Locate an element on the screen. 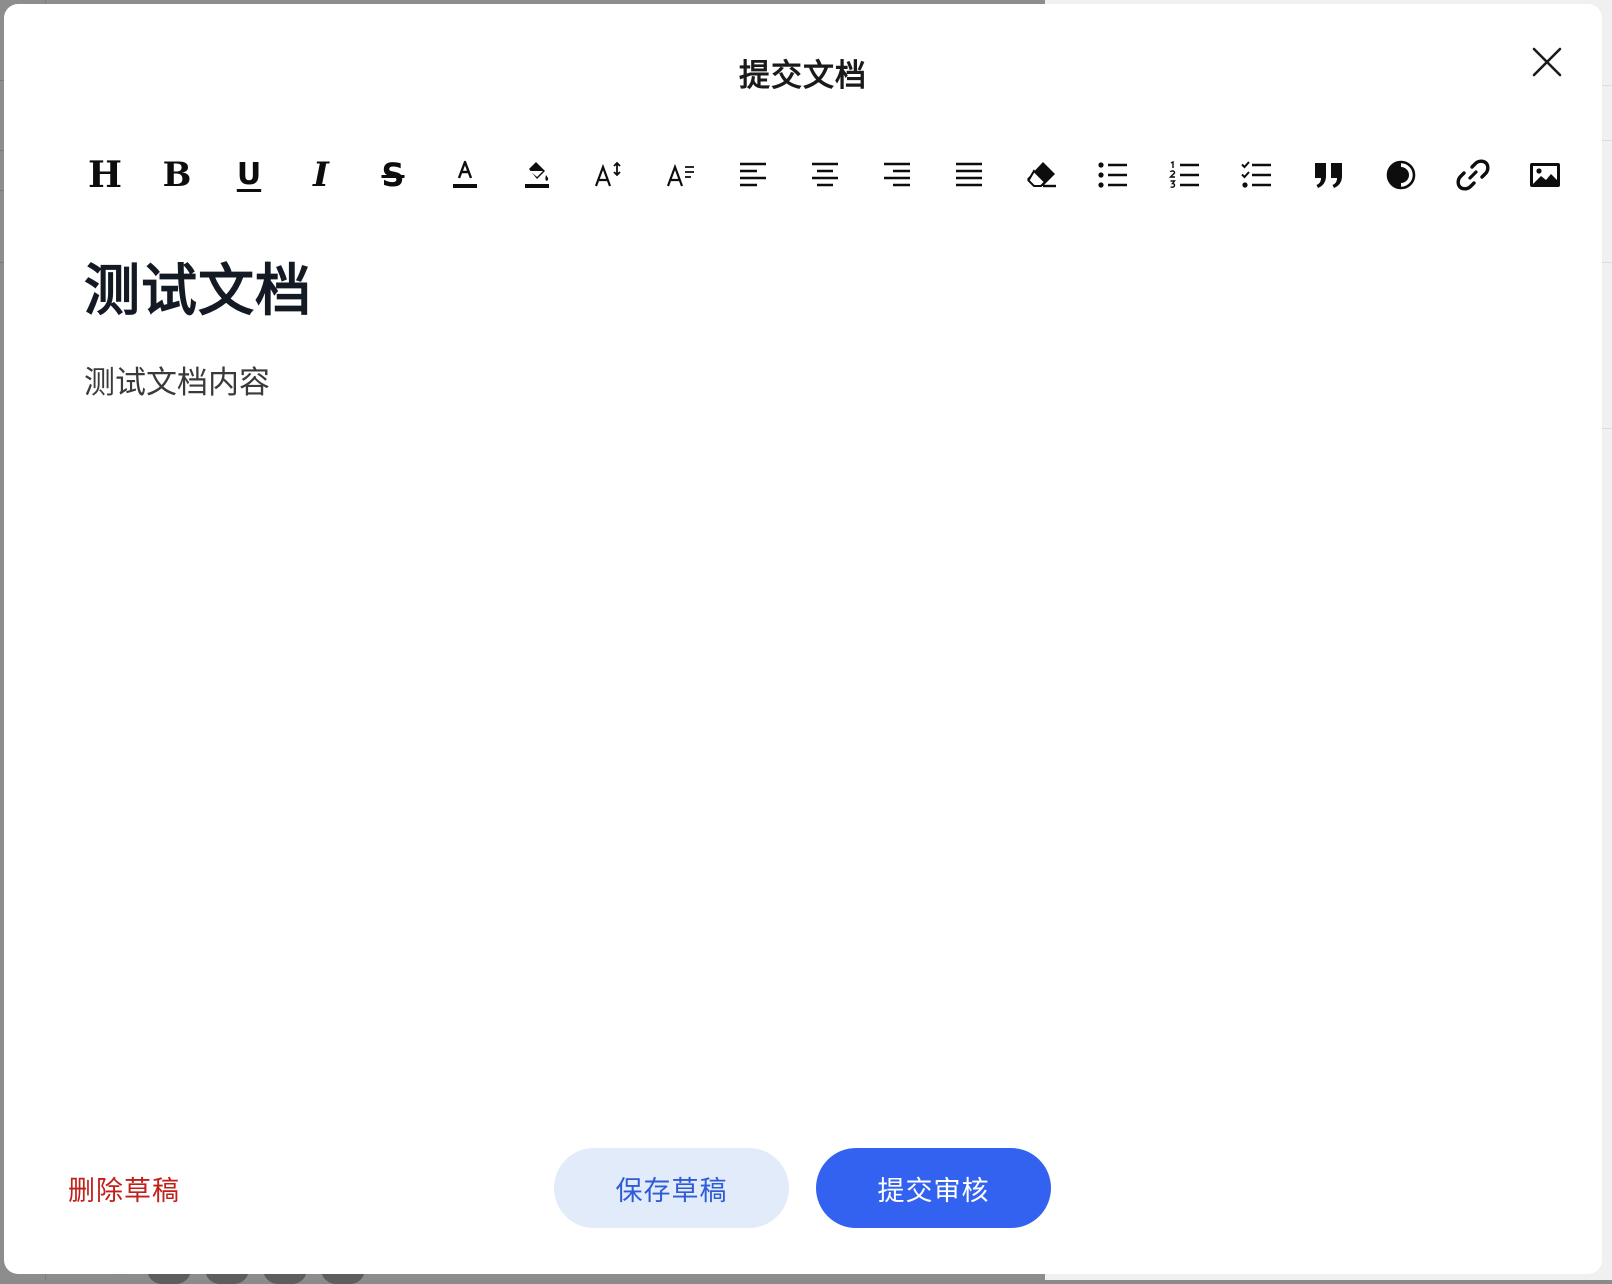 This screenshot has width=1612, height=1284. toolbar-strikethrough-button: S is located at coordinates (393, 175).